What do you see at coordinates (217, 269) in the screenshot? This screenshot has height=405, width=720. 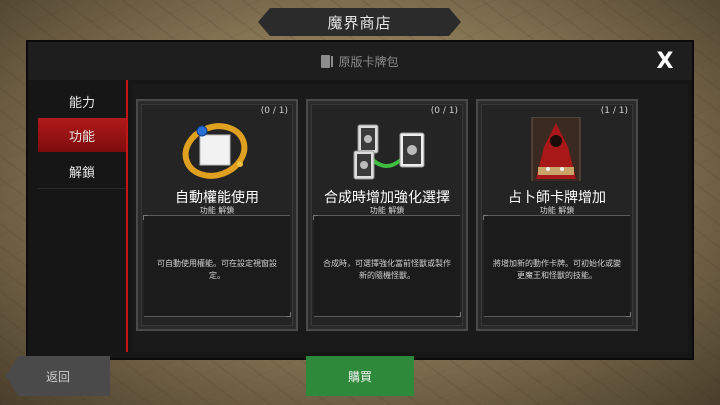 I see `card-description: 可自動使用權能。可在設定視窗設定。` at bounding box center [217, 269].